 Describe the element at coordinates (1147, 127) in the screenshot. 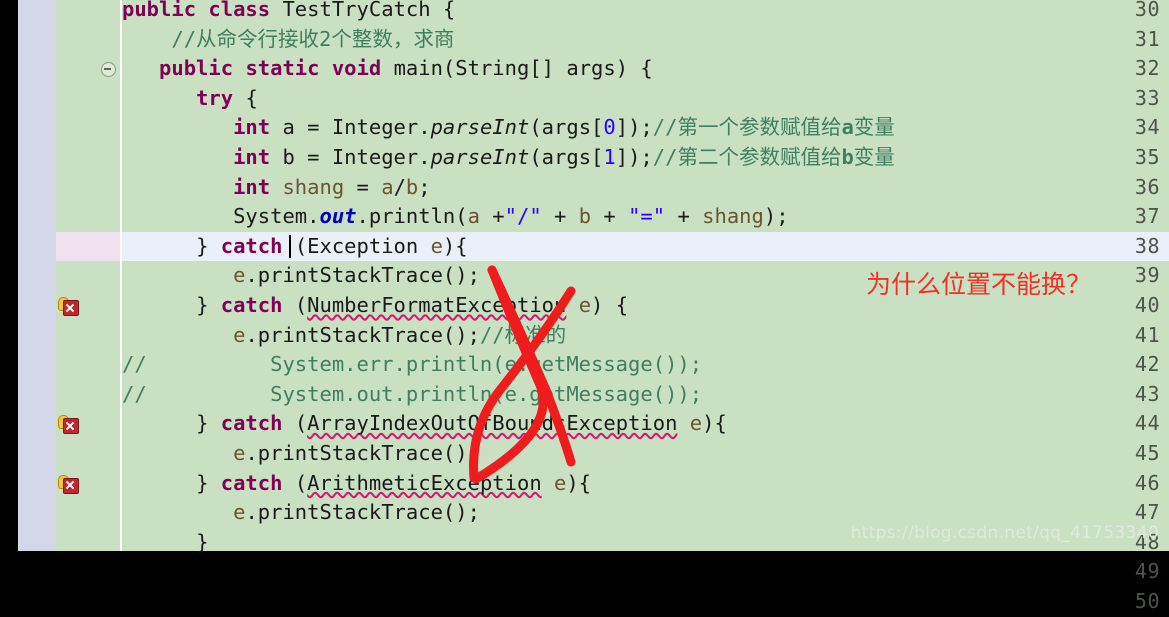

I see `line-number: 34` at that location.